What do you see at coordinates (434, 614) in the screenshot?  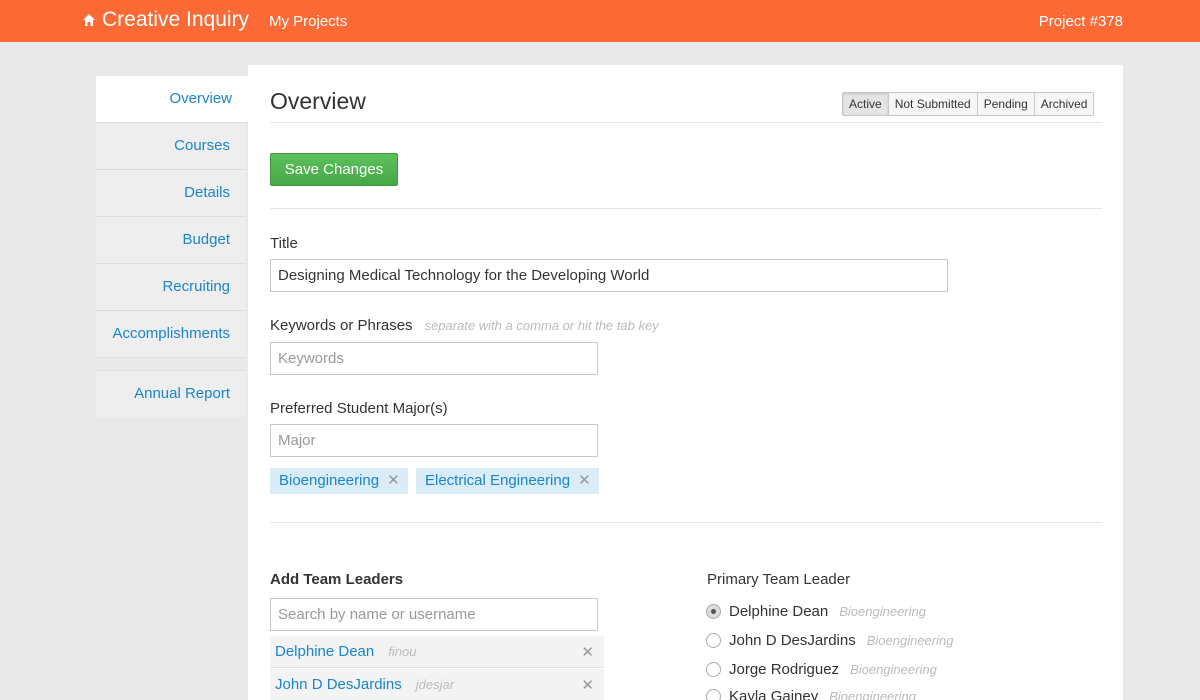 I see `team-leader-search-input: Search by name or username` at bounding box center [434, 614].